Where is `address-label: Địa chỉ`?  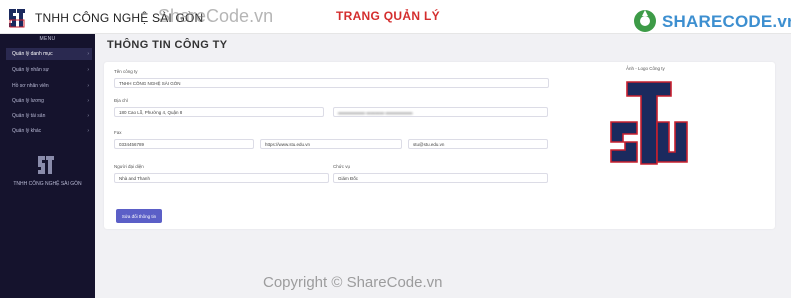 address-label: Địa chỉ is located at coordinates (121, 100).